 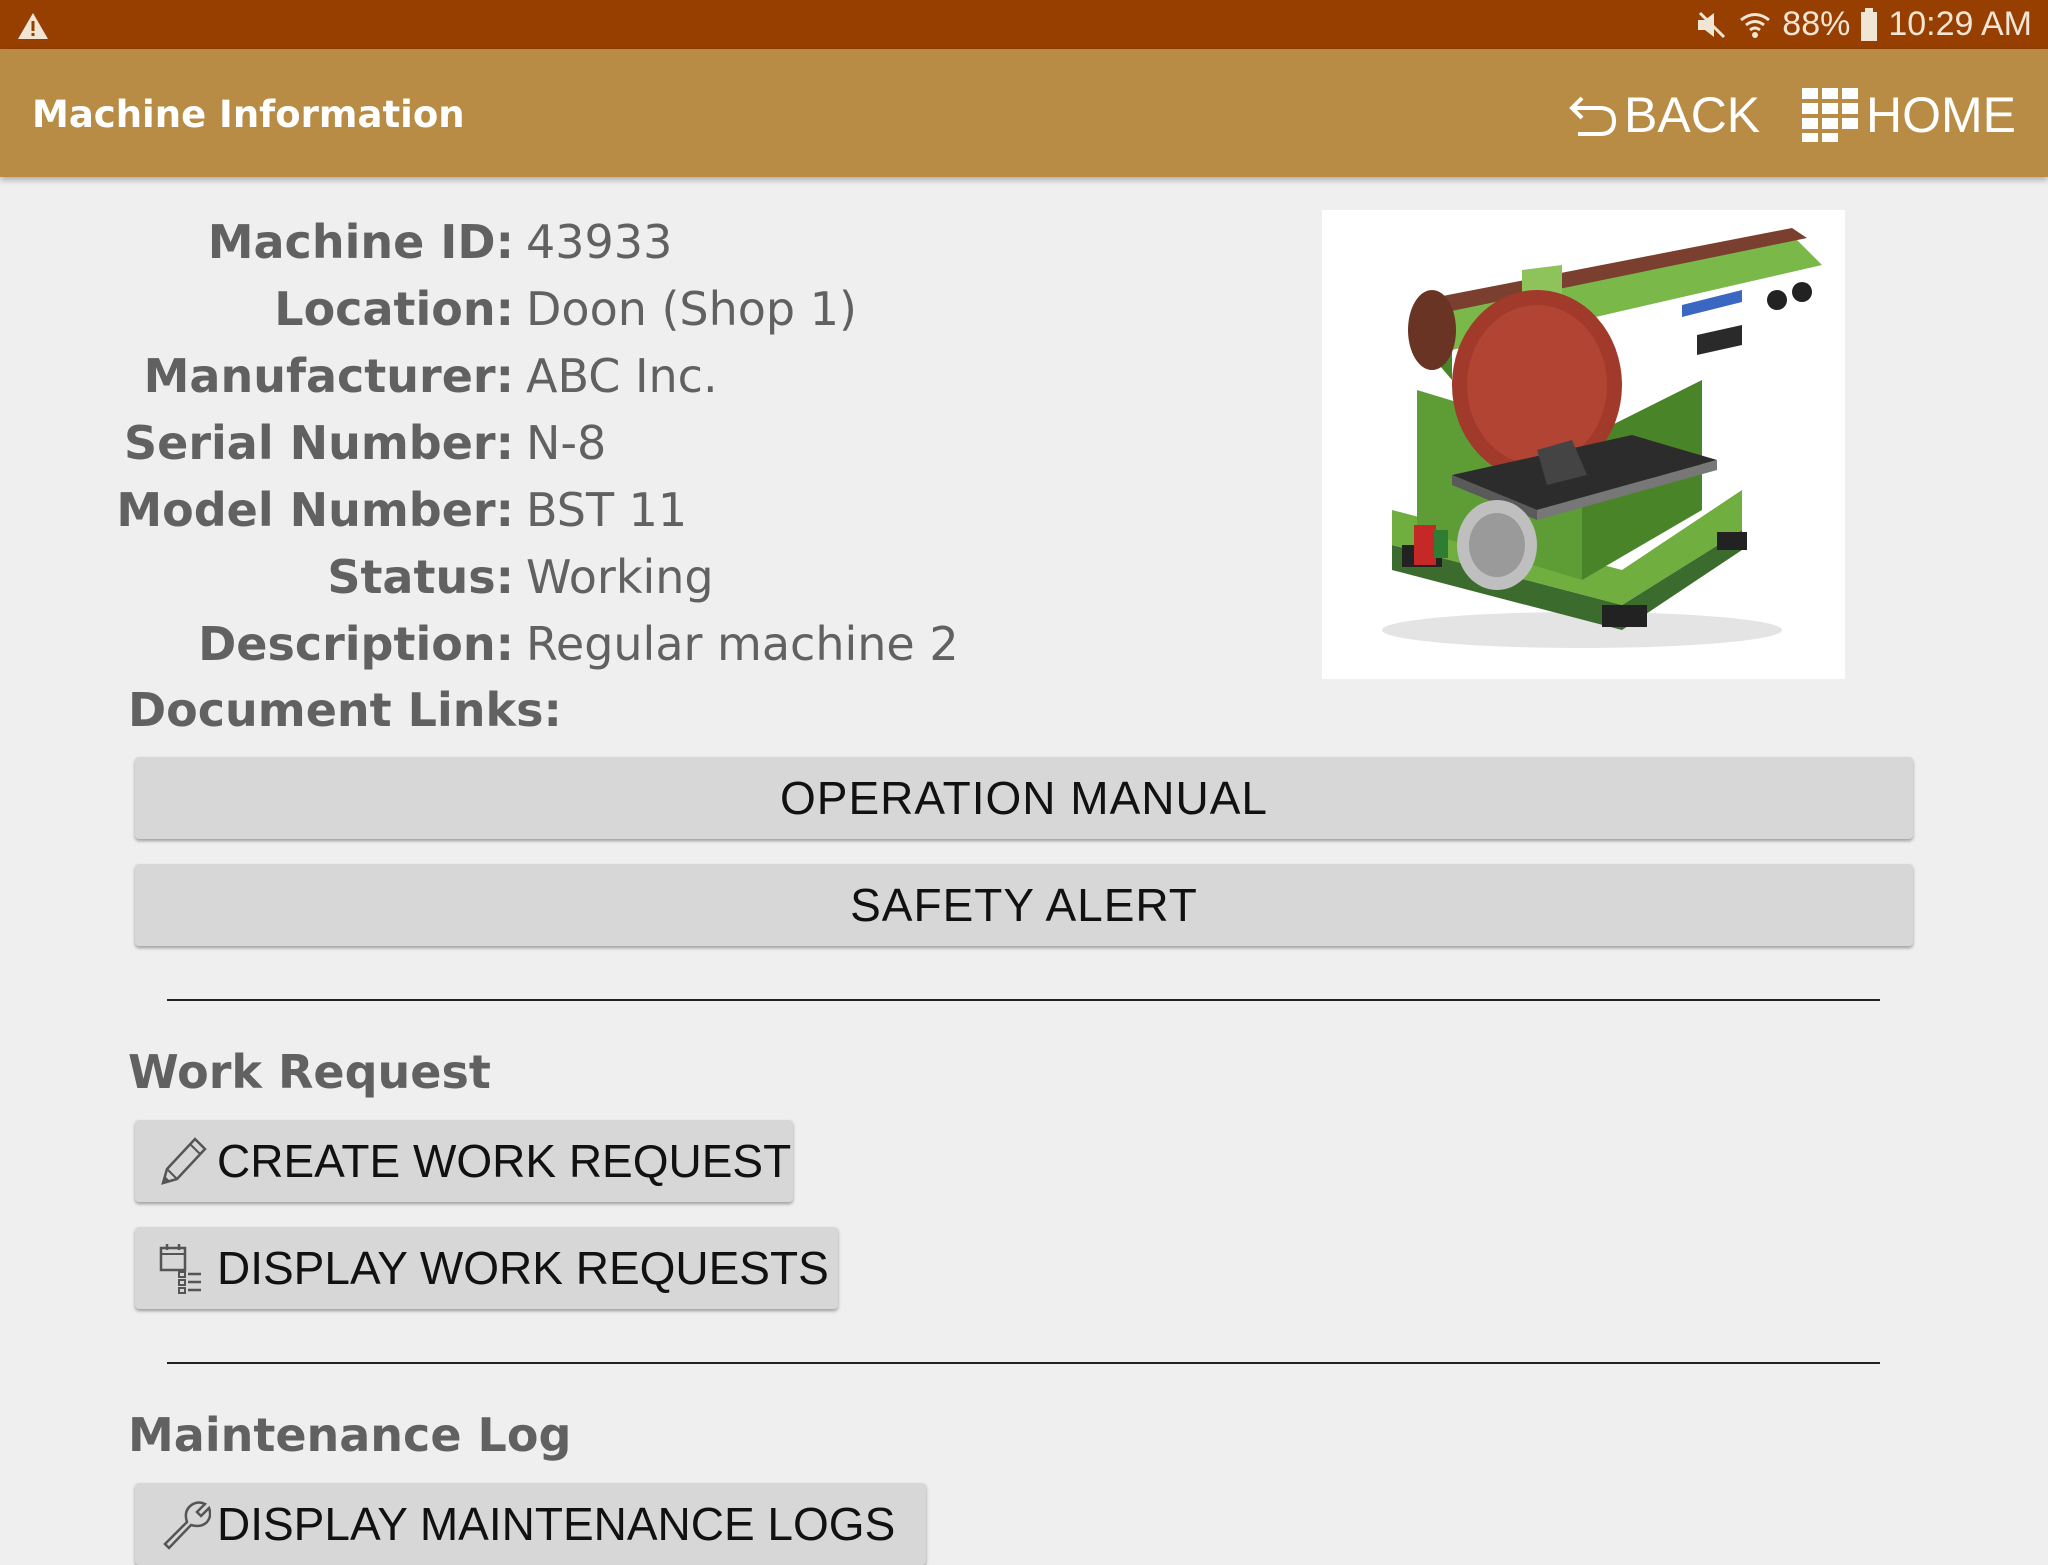 What do you see at coordinates (1941, 115) in the screenshot?
I see `home-label: HOME` at bounding box center [1941, 115].